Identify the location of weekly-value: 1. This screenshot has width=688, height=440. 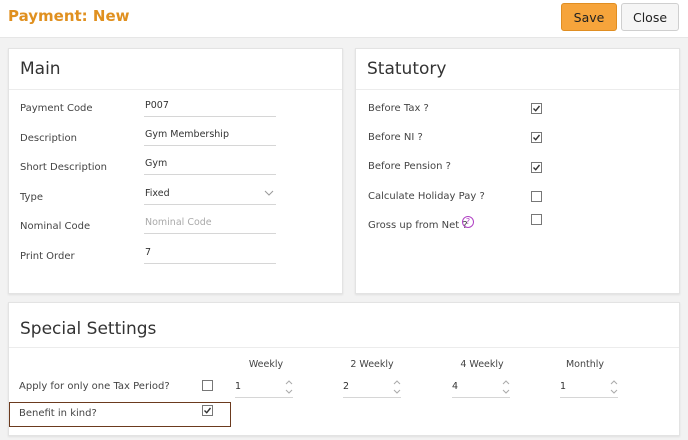
(238, 386).